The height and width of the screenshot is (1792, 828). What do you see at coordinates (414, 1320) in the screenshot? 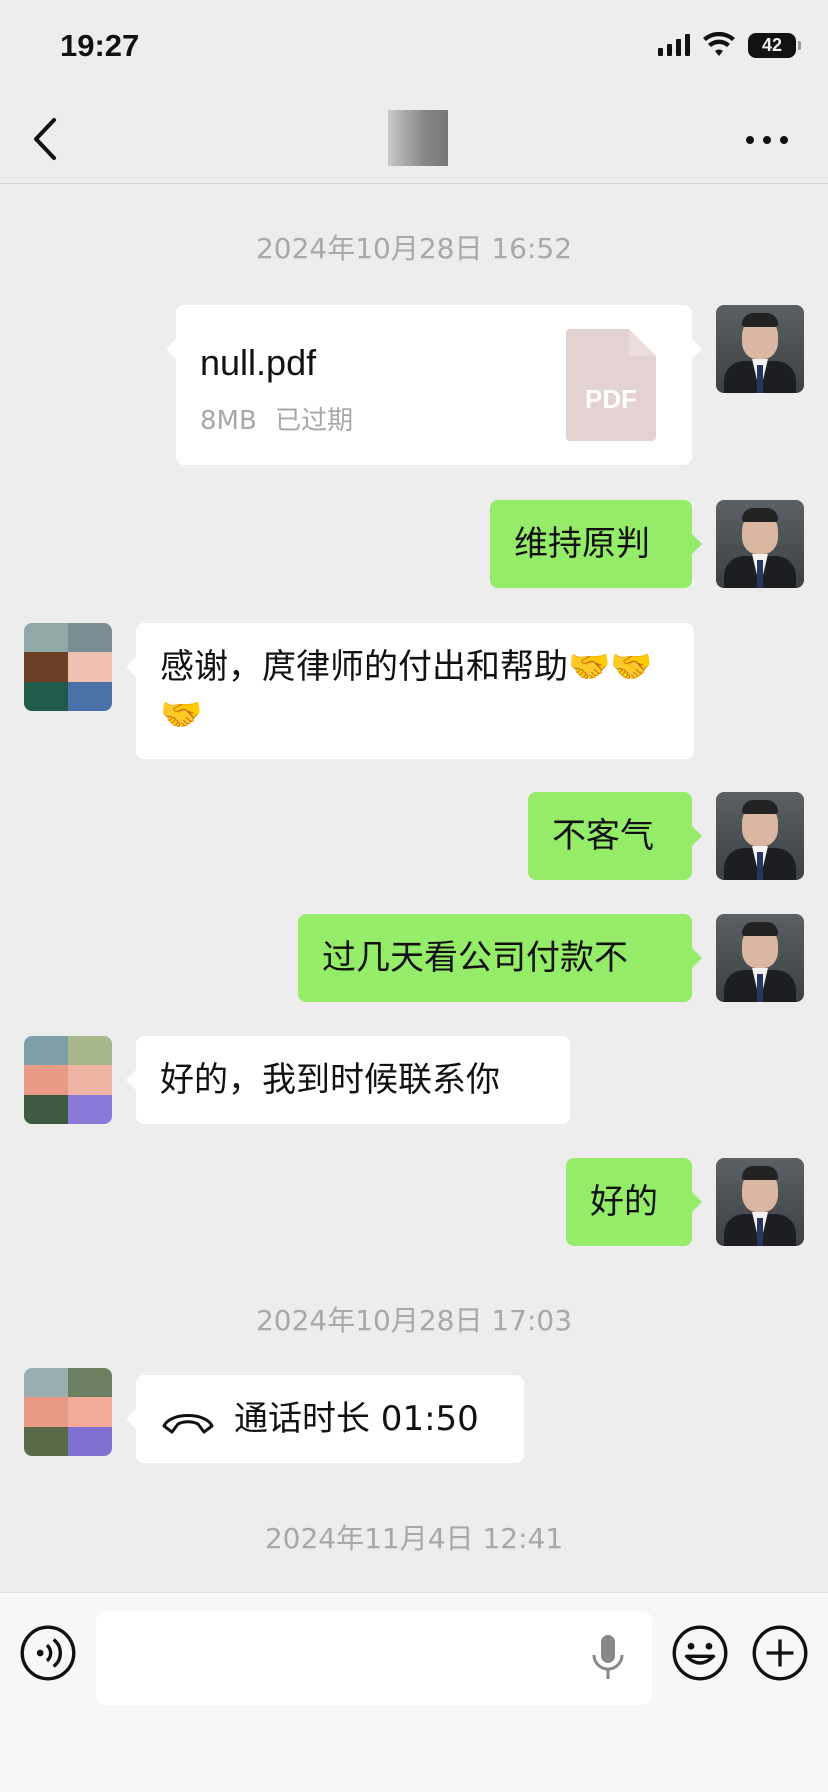
I see `message-timestamp: 2024年10月28日 17:03` at bounding box center [414, 1320].